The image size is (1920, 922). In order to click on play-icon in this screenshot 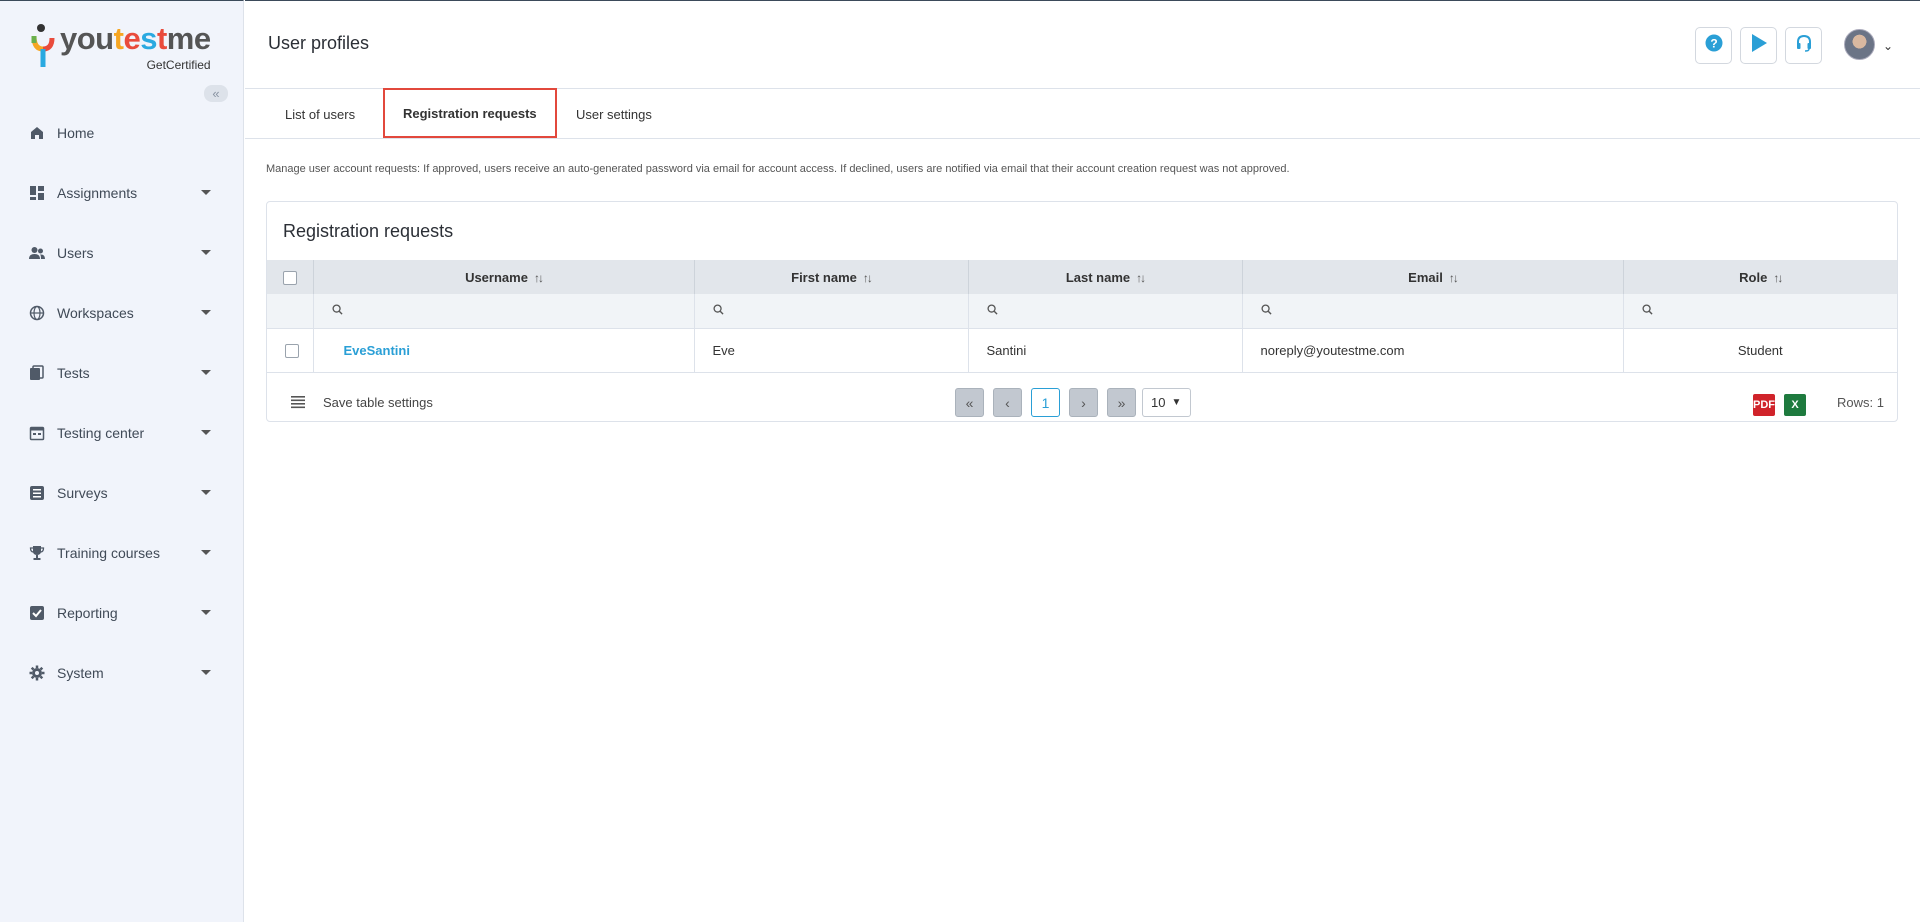, I will do `click(1759, 45)`.